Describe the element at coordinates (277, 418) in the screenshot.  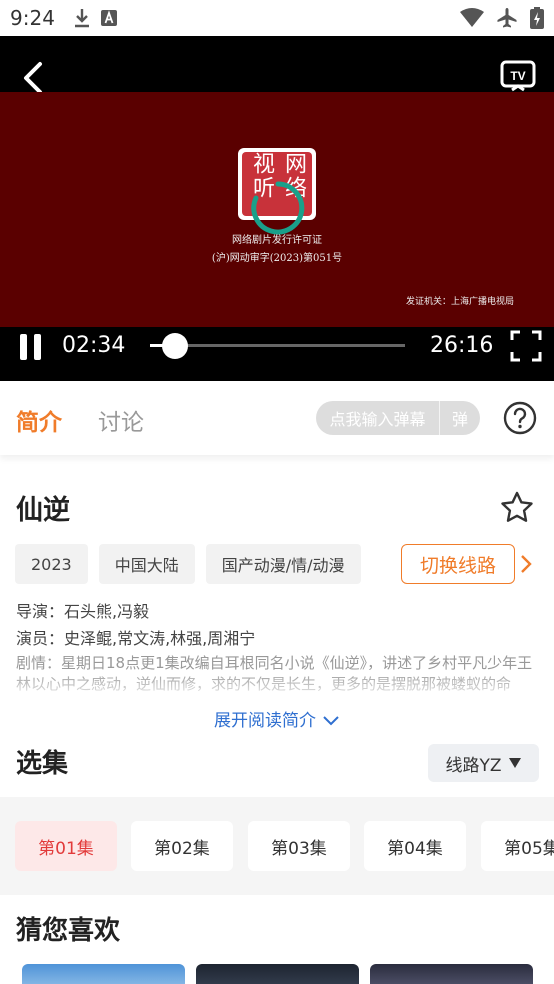
I see `detail-tabs: 简介 讨论 点我输入弹幕 弹` at that location.